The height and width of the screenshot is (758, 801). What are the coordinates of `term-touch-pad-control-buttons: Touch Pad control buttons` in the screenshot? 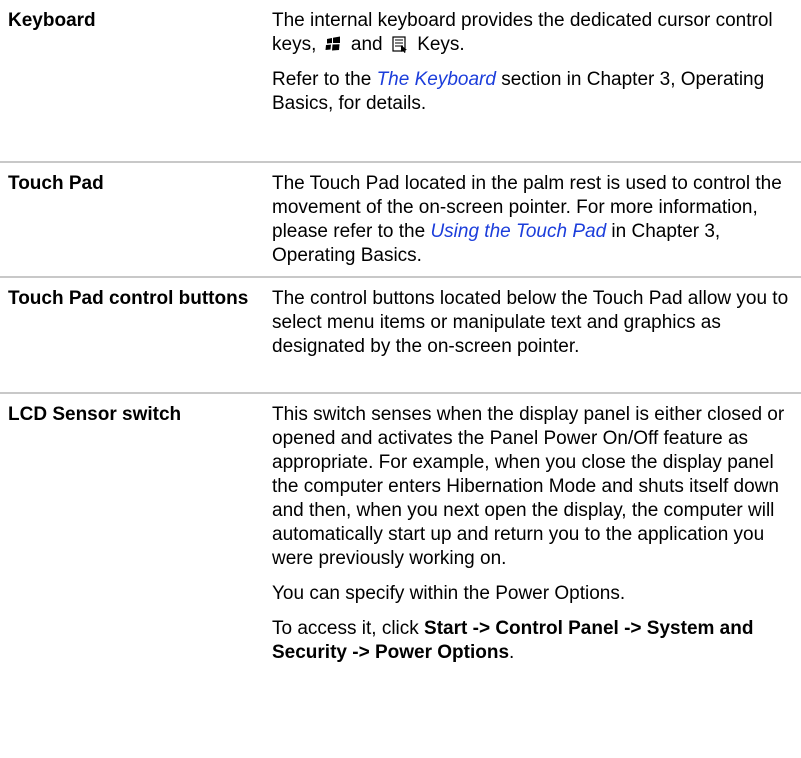 It's located at (128, 298).